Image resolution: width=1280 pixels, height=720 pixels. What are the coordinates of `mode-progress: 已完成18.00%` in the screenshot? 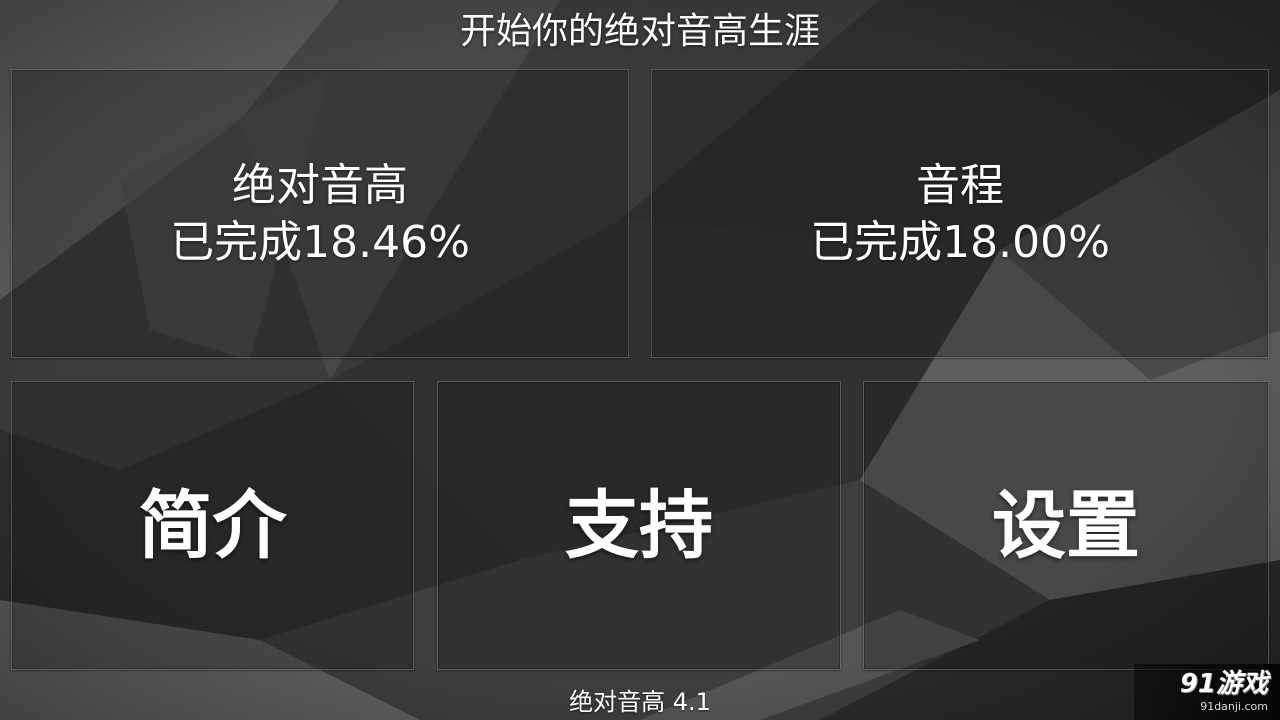 It's located at (960, 242).